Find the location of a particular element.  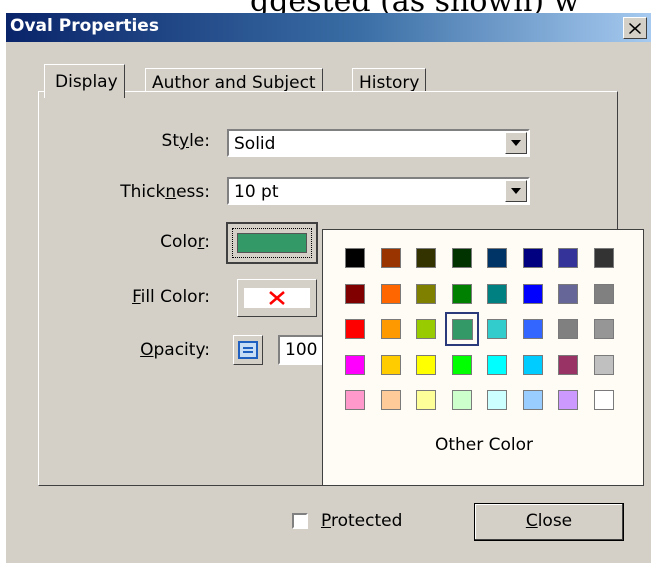

fill-color-swatch is located at coordinates (277, 298).